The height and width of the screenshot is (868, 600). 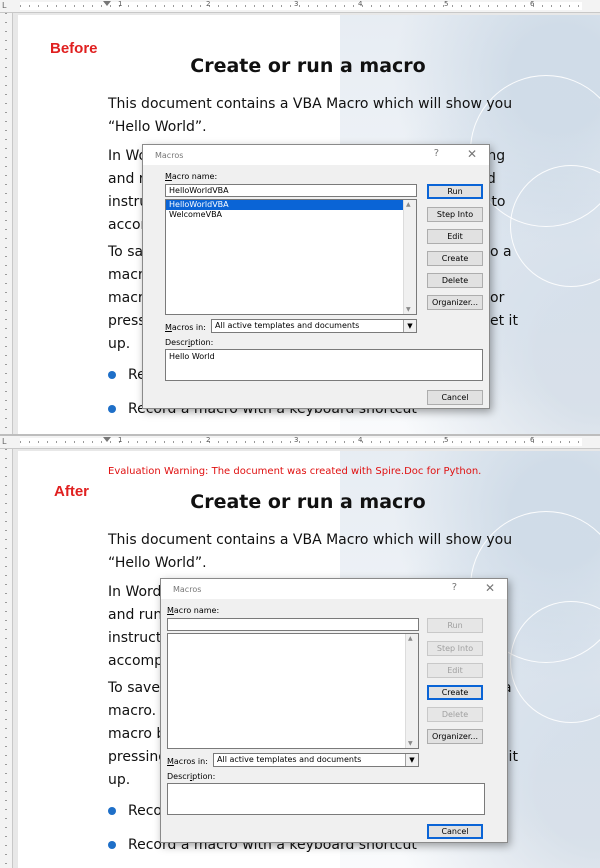 I want to click on paragraph-line: o a, so click(x=501, y=252).